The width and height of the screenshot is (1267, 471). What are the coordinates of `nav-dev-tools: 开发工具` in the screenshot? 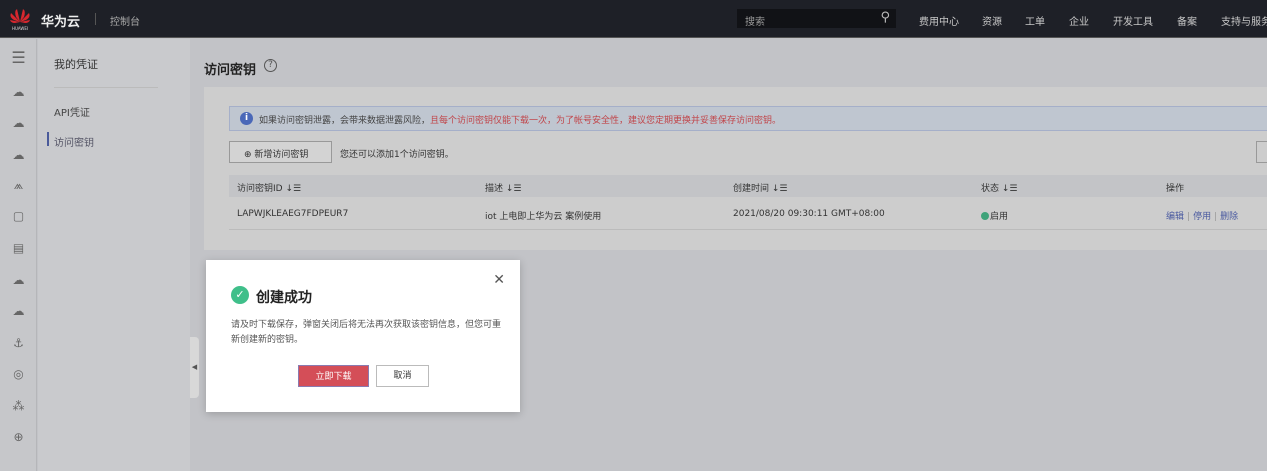 It's located at (1133, 20).